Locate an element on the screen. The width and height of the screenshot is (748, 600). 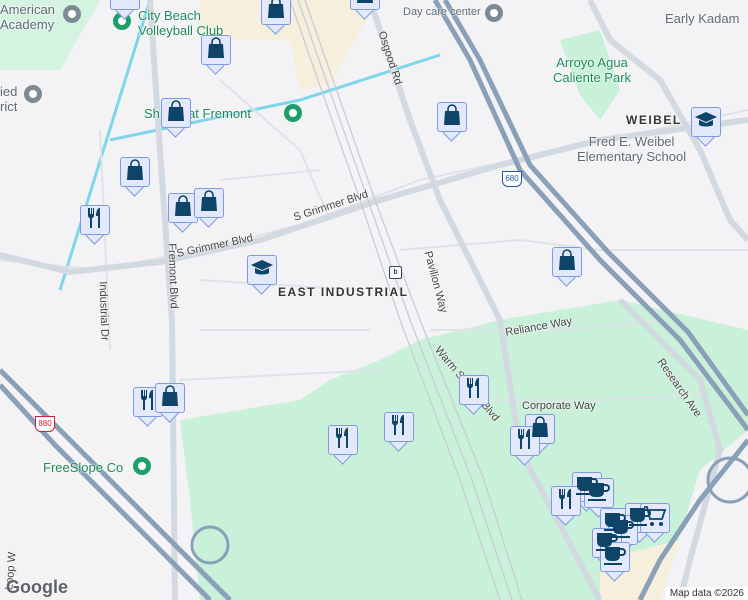
highway-shield-880: 880 is located at coordinates (45, 424).